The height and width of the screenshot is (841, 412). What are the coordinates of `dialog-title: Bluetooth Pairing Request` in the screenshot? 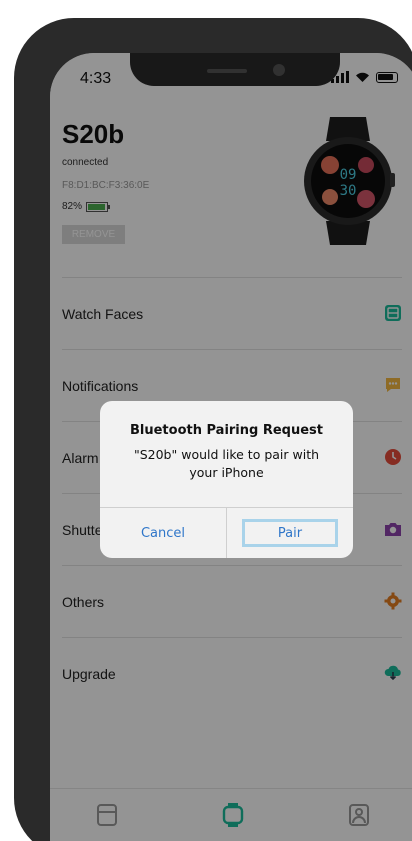 It's located at (226, 430).